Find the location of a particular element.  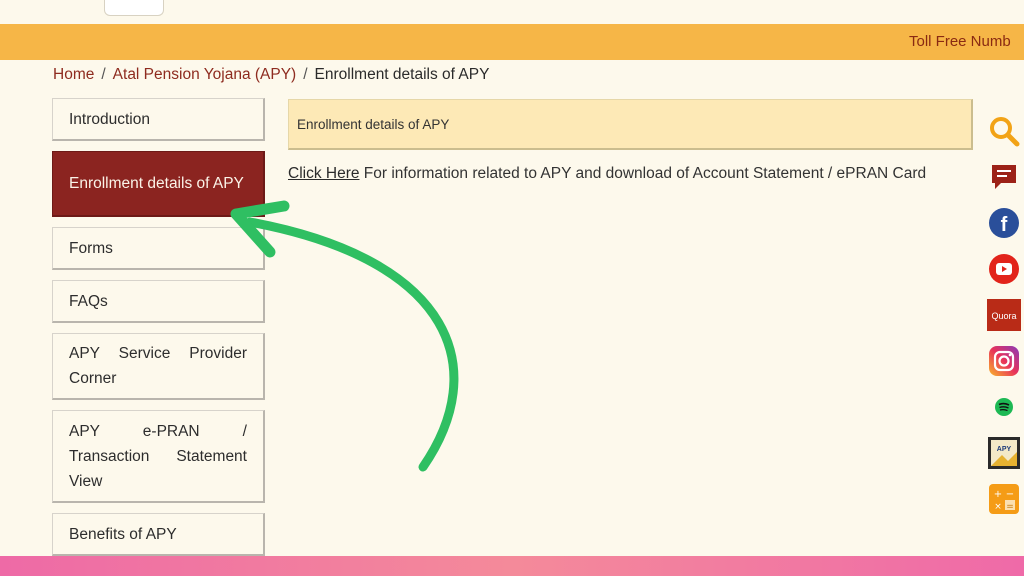

sidebar-item-label: FAQs is located at coordinates (88, 301).